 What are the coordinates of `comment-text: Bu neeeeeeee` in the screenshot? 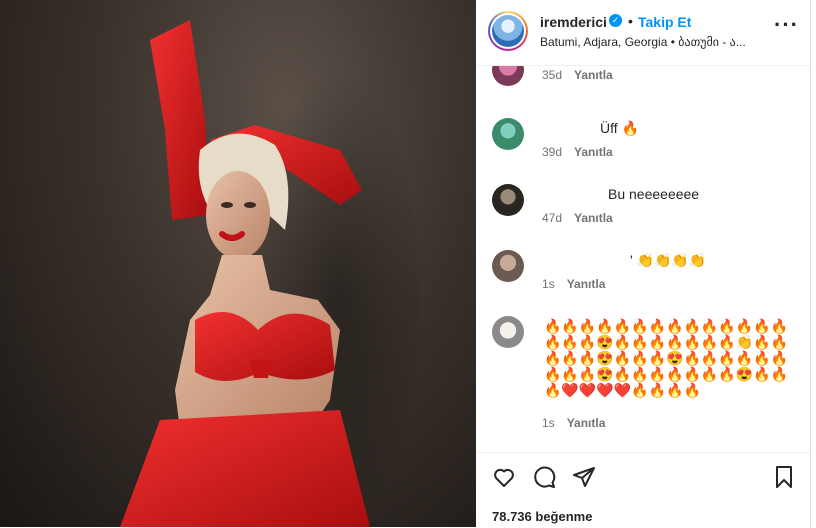 It's located at (654, 194).